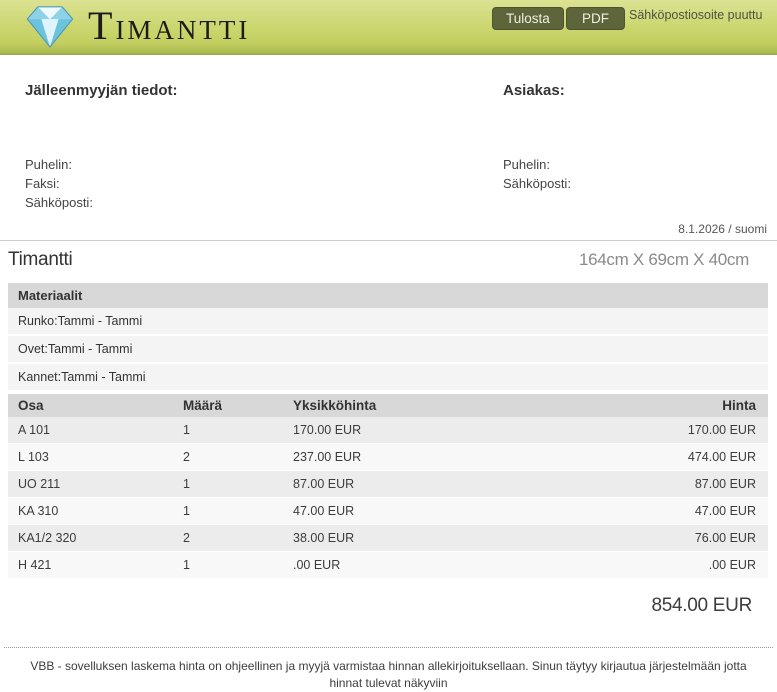 Image resolution: width=777 pixels, height=692 pixels. Describe the element at coordinates (90, 457) in the screenshot. I see `part-osa: L 103` at that location.